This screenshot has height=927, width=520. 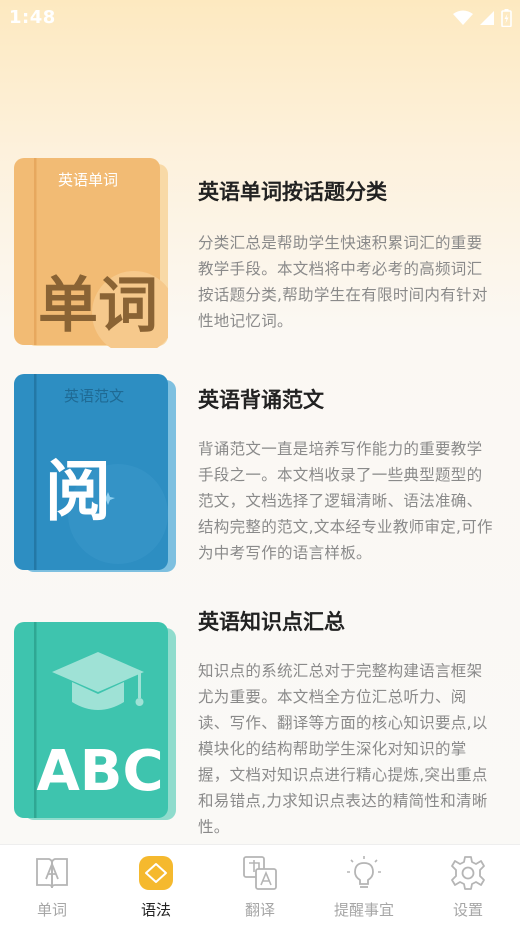 I want to click on tab-vocabulary: 单词, so click(x=52, y=886).